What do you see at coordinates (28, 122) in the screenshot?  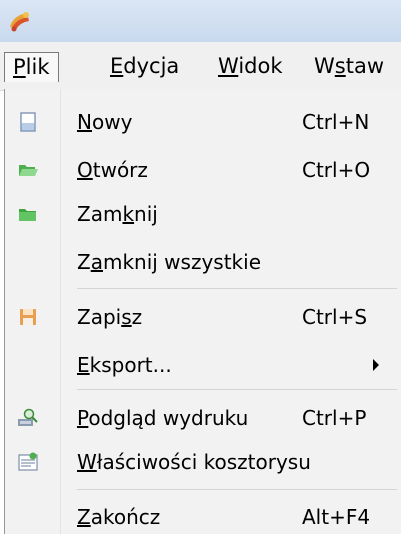 I see `new-document-icon` at bounding box center [28, 122].